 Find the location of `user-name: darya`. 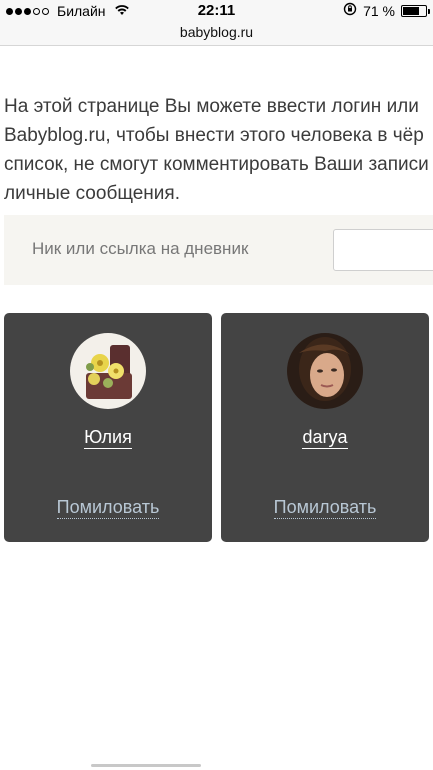

user-name: darya is located at coordinates (325, 438).